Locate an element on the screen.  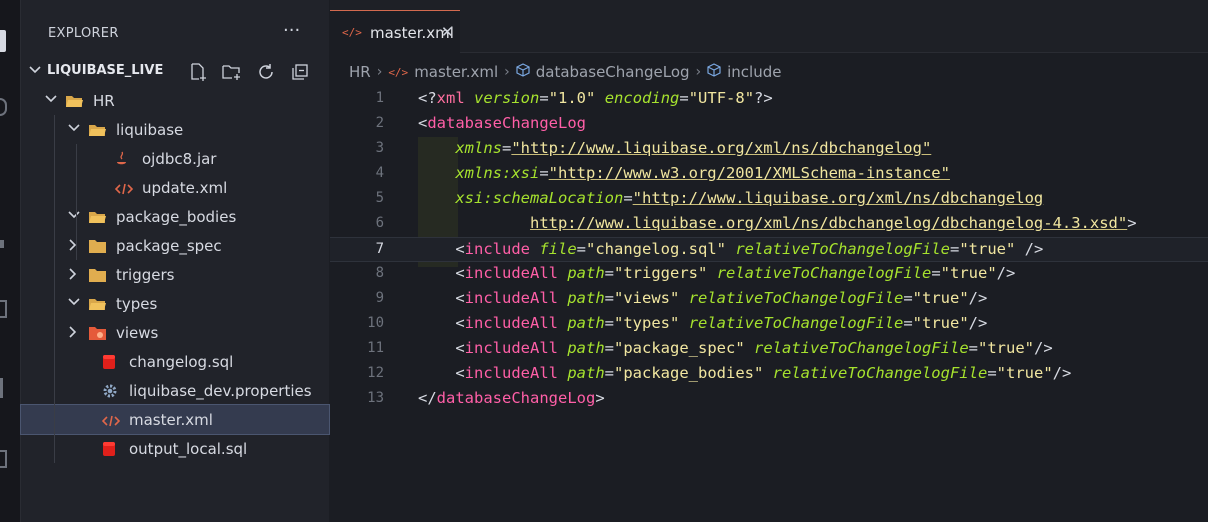
new-file-button is located at coordinates (198, 72).